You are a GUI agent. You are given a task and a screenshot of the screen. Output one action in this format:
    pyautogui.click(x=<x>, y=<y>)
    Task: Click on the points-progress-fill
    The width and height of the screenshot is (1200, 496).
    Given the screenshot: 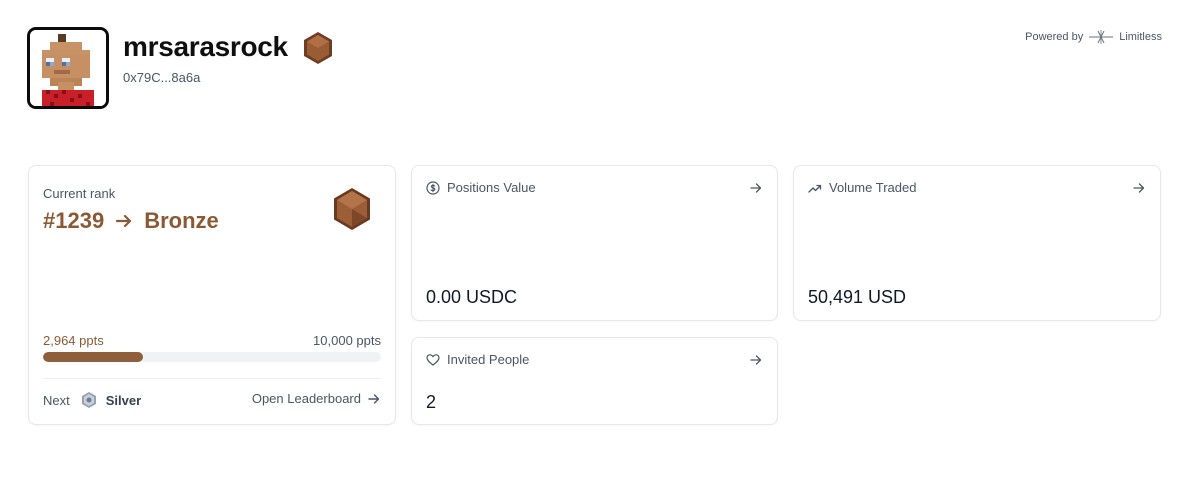 What is the action you would take?
    pyautogui.click(x=93, y=357)
    